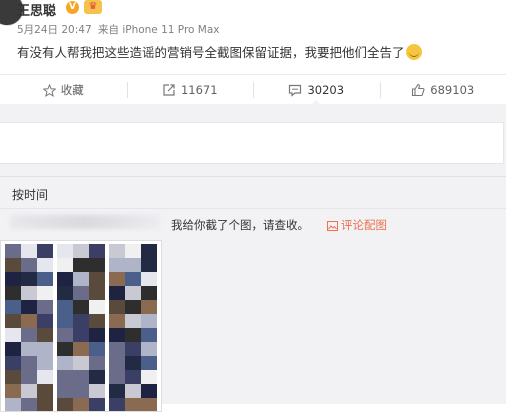 Image resolution: width=506 pixels, height=412 pixels. What do you see at coordinates (36, 9) in the screenshot?
I see `username: 王思聪` at bounding box center [36, 9].